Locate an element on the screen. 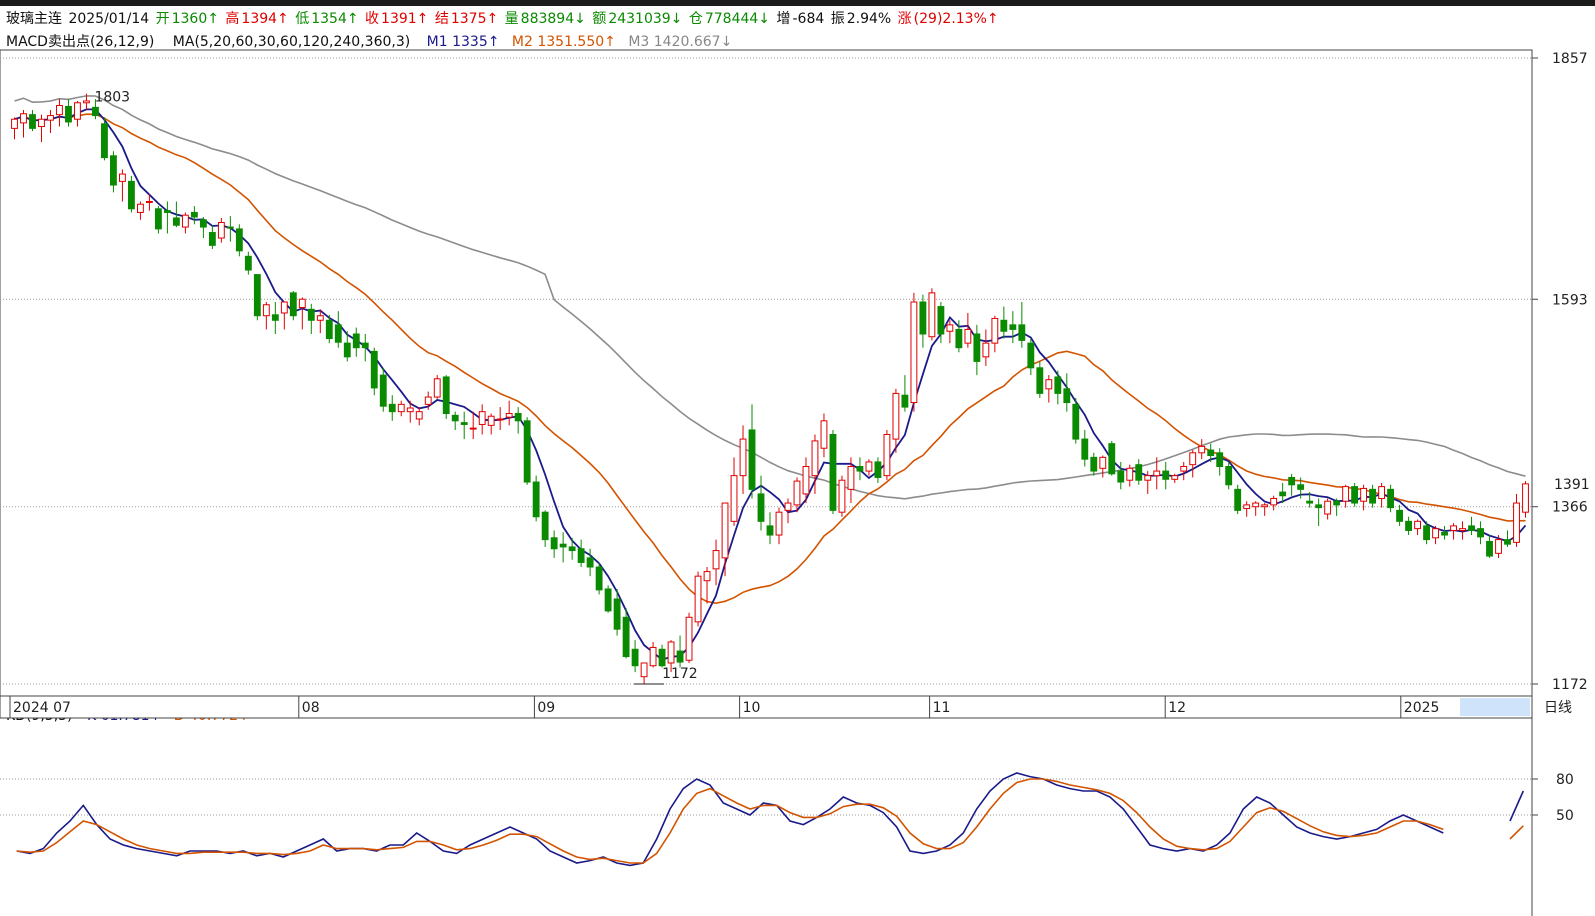 This screenshot has height=916, width=1595. date-tick-label: 10 is located at coordinates (752, 708).